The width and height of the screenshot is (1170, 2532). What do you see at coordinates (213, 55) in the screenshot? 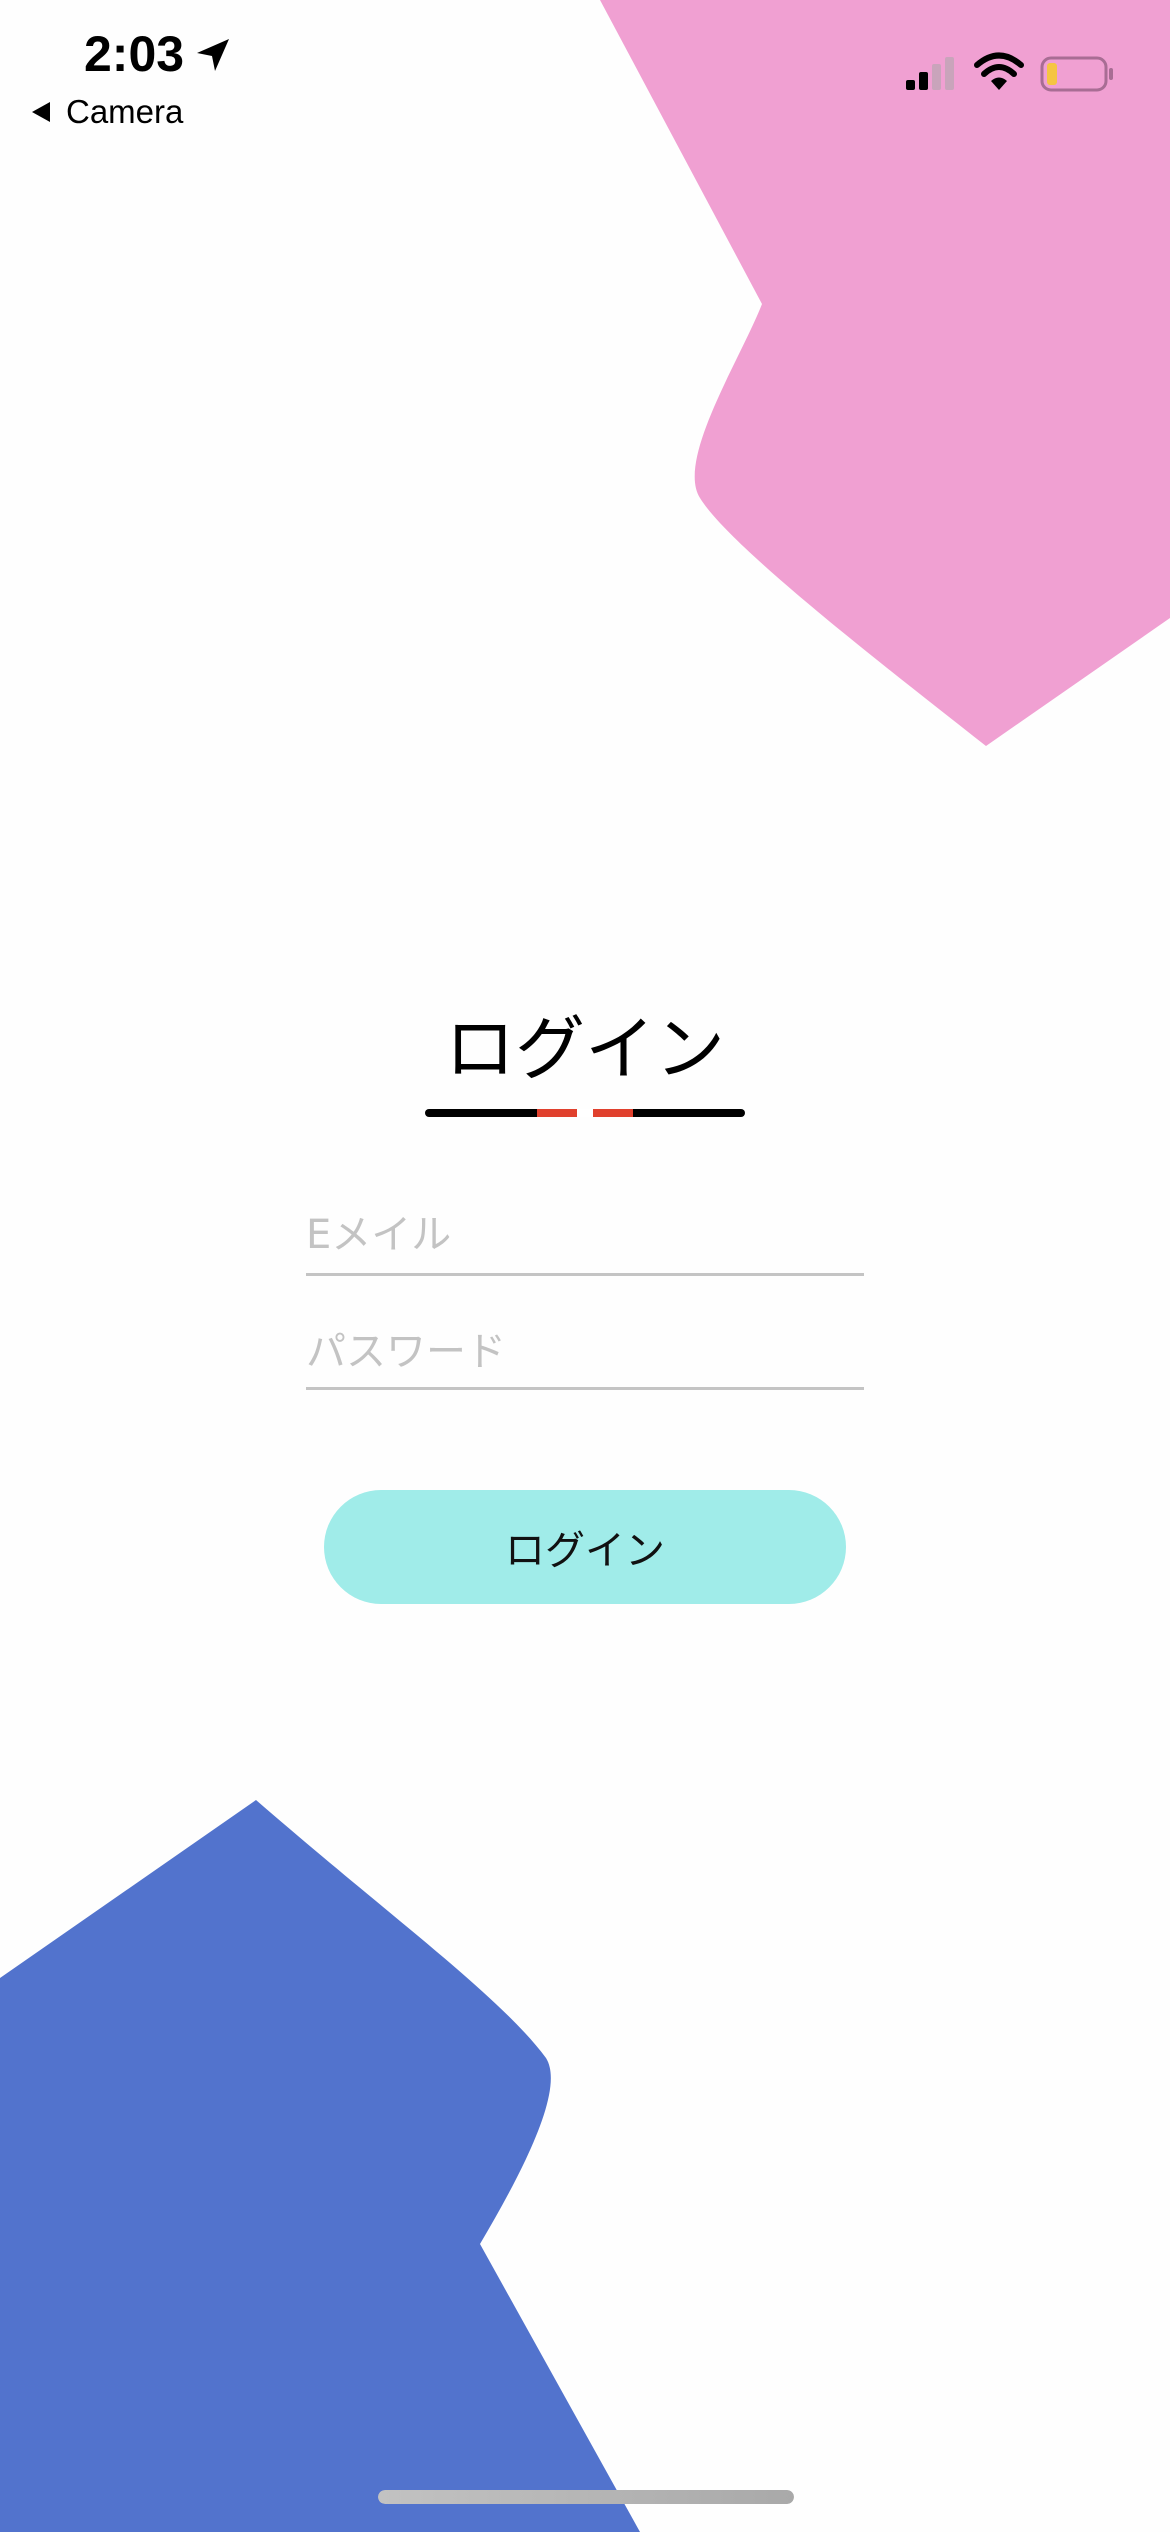
I see `location-arrow-icon` at bounding box center [213, 55].